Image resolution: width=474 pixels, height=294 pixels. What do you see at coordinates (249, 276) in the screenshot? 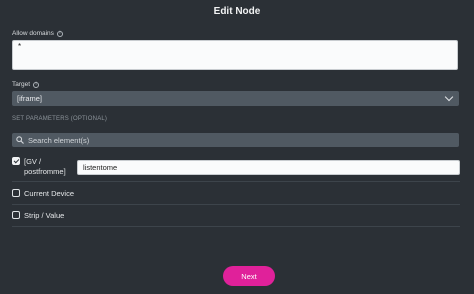
I see `next-button: Next` at bounding box center [249, 276].